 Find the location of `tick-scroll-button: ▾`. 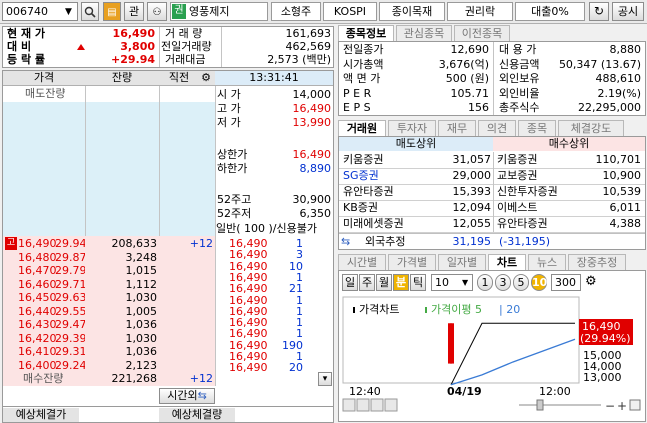

tick-scroll-button: ▾ is located at coordinates (325, 379).